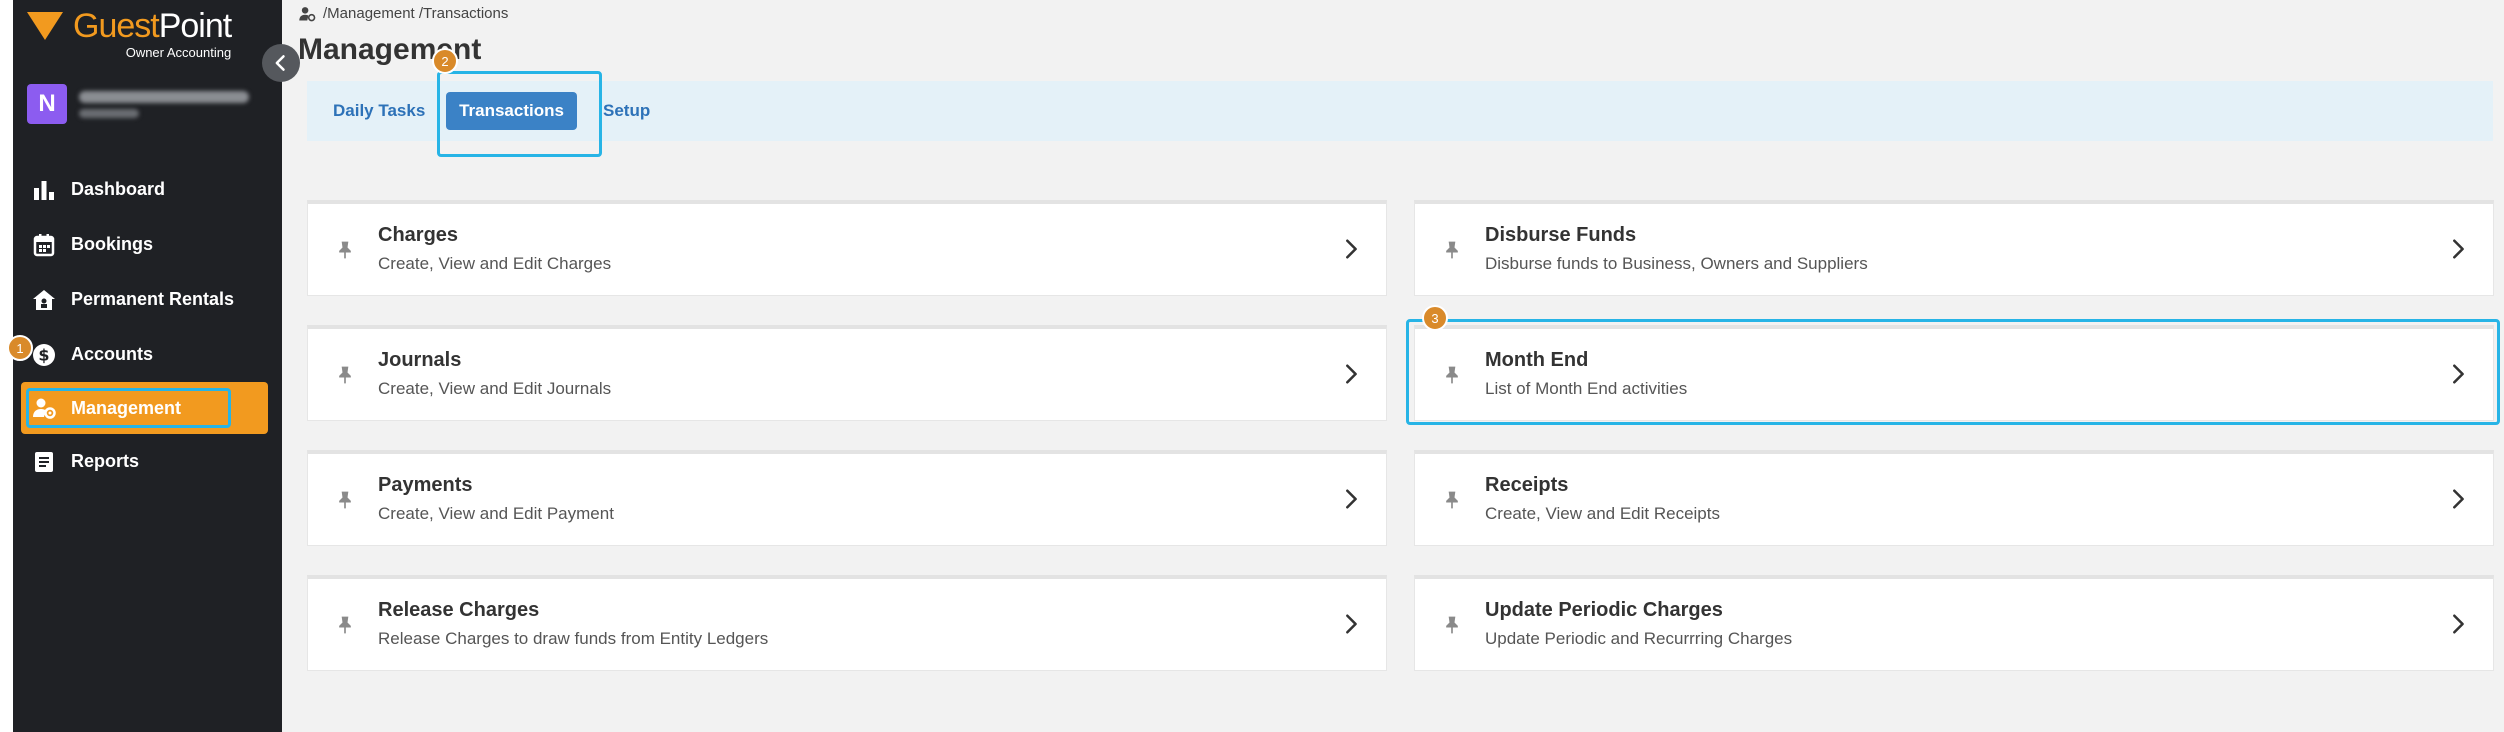 This screenshot has width=2504, height=732. Describe the element at coordinates (1602, 513) in the screenshot. I see `card-description: Create, View and Edit Receipts` at that location.